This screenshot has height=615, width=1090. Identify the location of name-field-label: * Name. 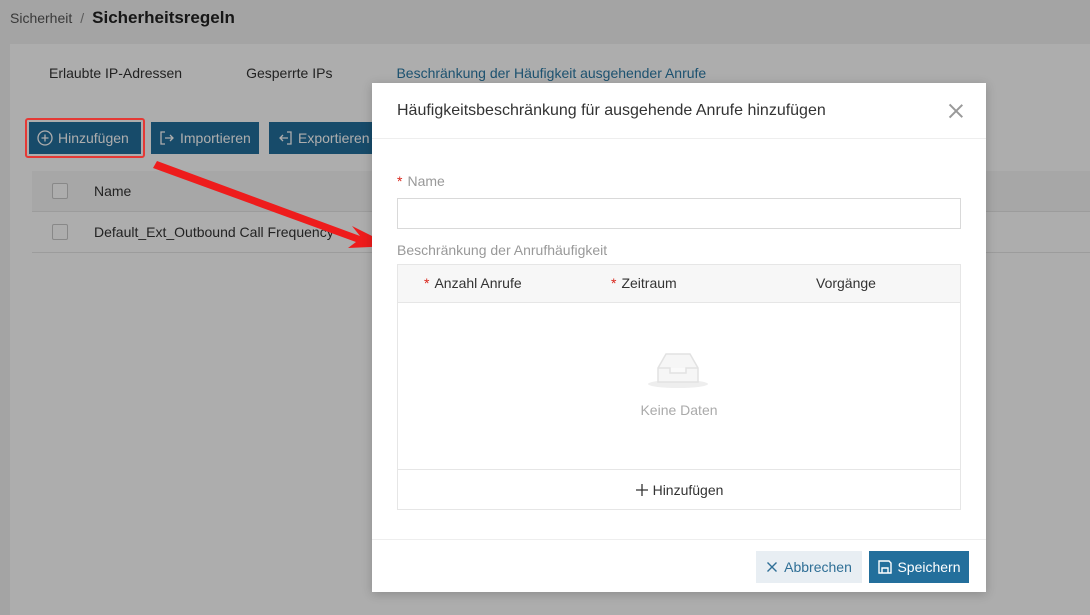
(421, 181).